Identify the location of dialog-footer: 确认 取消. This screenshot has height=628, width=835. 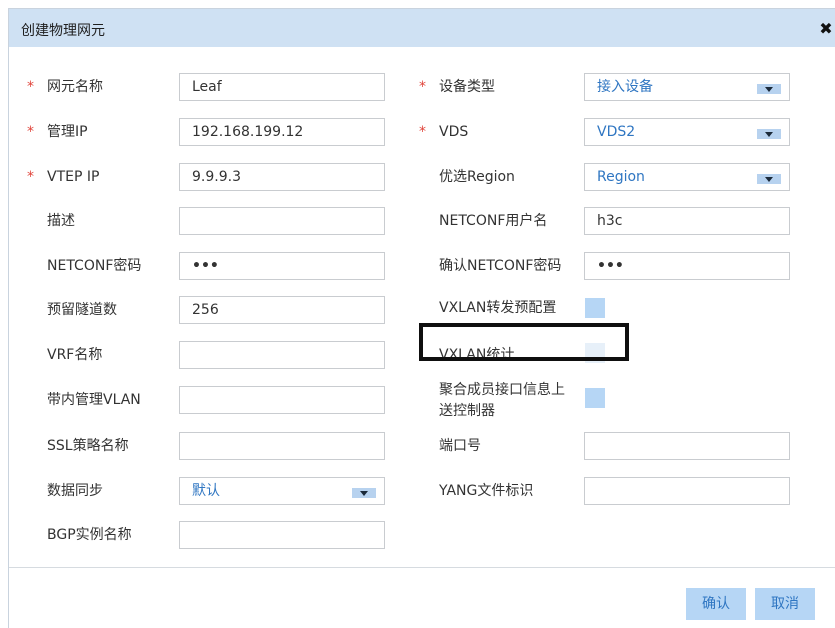
(422, 597).